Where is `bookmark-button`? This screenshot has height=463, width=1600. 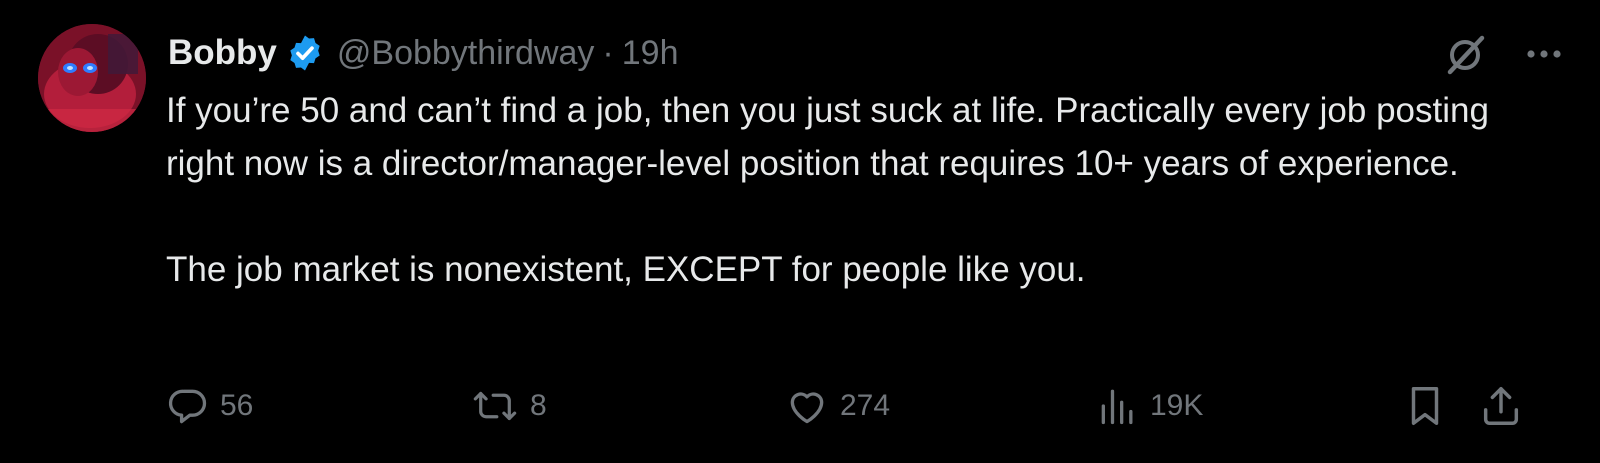 bookmark-button is located at coordinates (1425, 406).